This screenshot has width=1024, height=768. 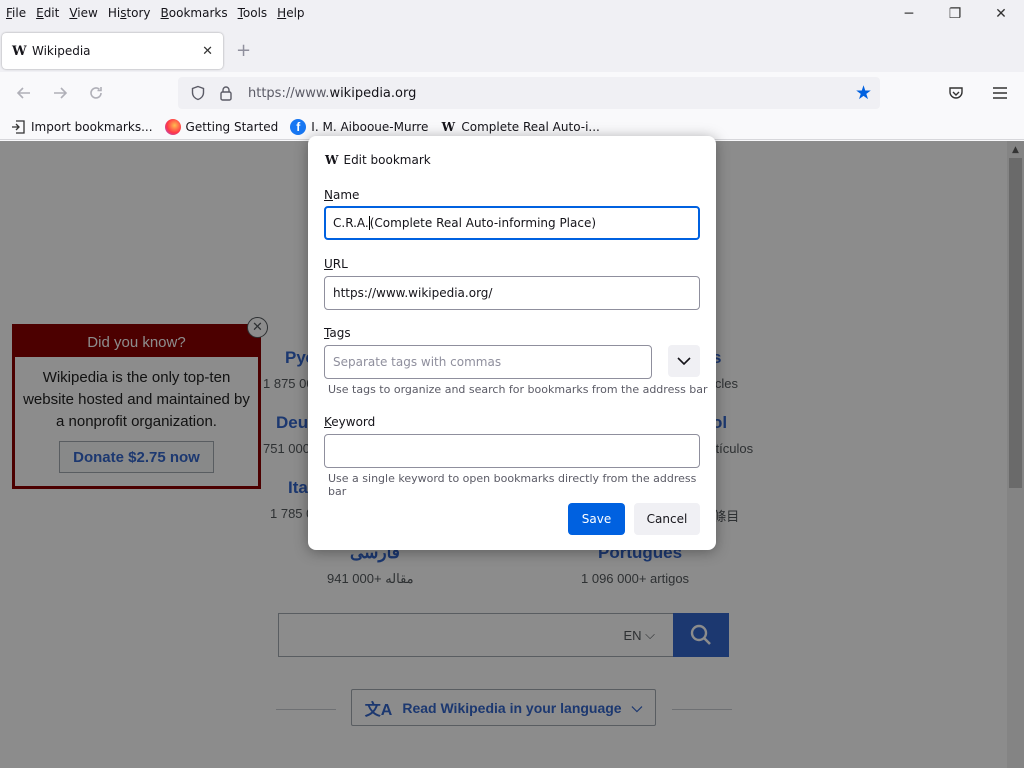 I want to click on tags-dropdown-button, so click(x=684, y=361).